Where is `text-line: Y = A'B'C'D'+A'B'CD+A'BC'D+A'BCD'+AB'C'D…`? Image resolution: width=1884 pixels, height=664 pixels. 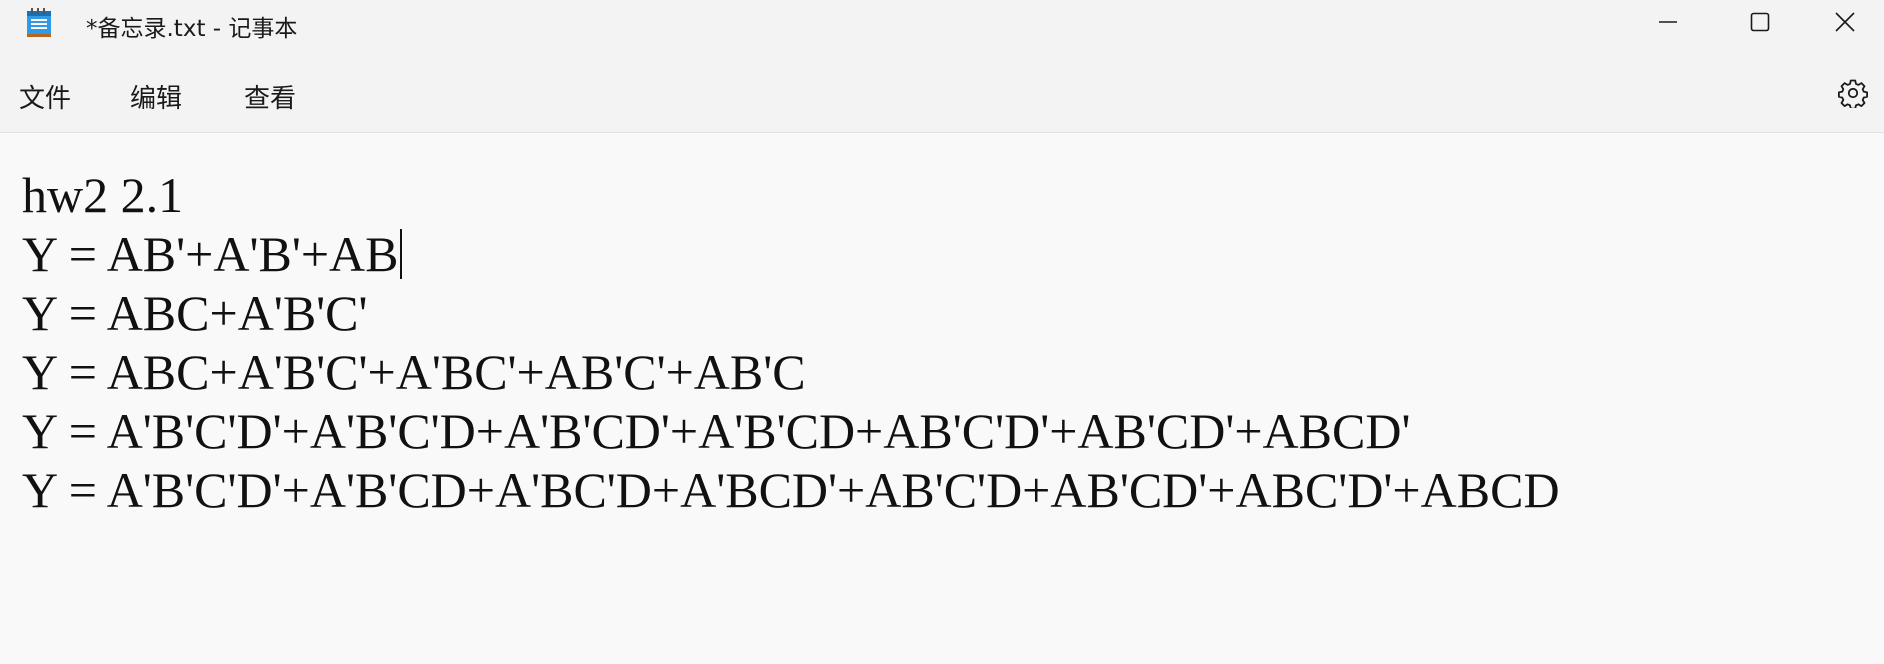 text-line: Y = A'B'C'D'+A'B'CD+A'BC'D+A'BCD'+AB'C'D… is located at coordinates (791, 490).